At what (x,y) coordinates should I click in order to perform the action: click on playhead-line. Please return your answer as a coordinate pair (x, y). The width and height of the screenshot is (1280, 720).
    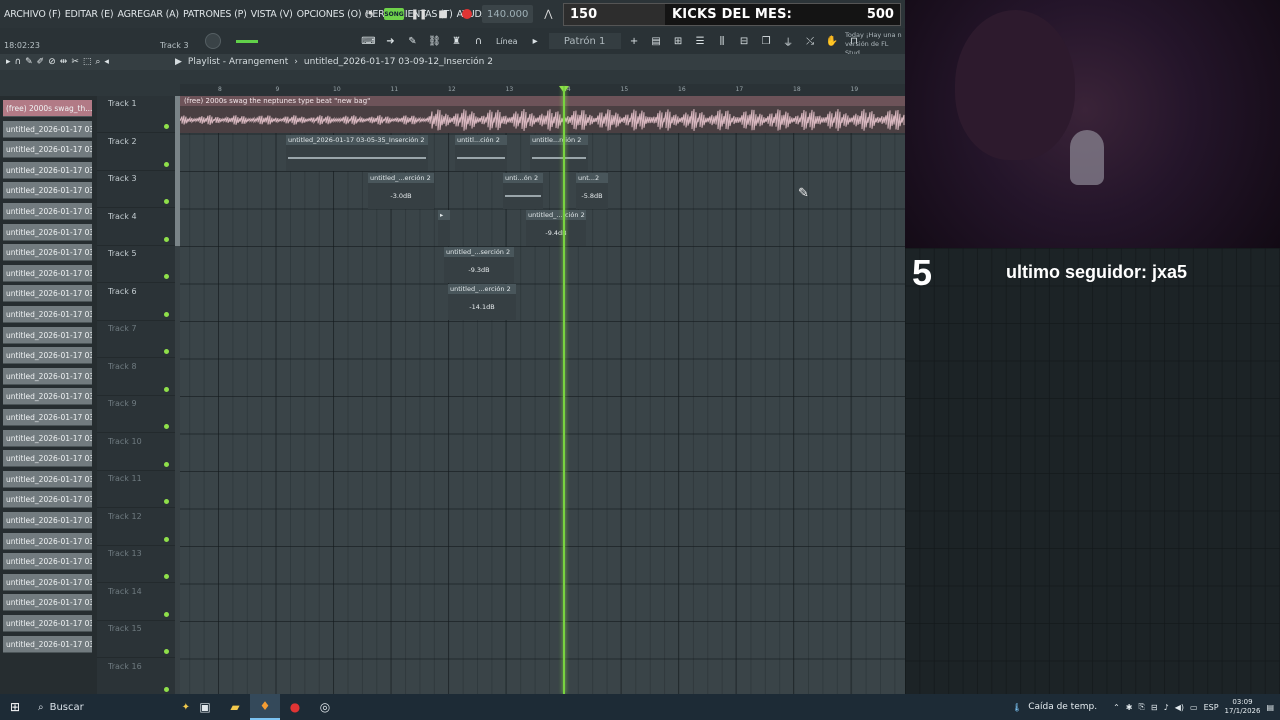
    Looking at the image, I should click on (564, 390).